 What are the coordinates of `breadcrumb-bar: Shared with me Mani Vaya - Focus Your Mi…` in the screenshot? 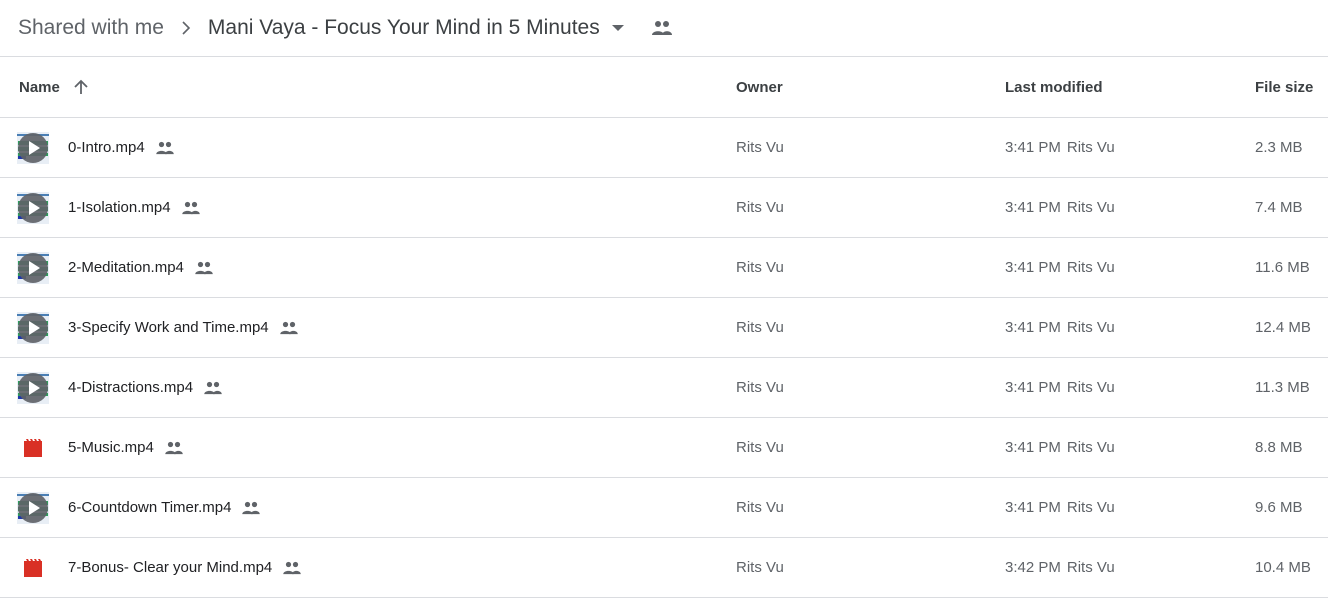 It's located at (664, 28).